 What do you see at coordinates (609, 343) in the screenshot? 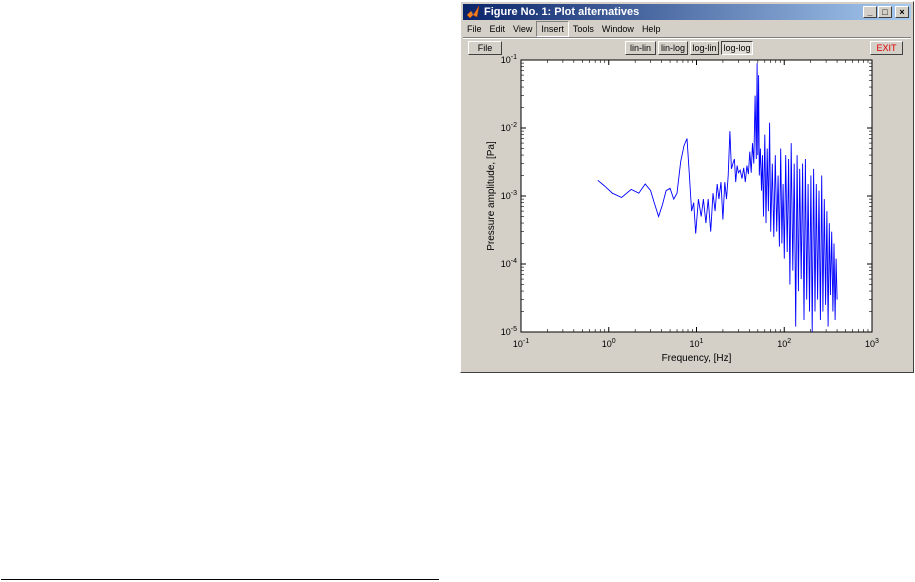
I see `x-tick-label: 100` at bounding box center [609, 343].